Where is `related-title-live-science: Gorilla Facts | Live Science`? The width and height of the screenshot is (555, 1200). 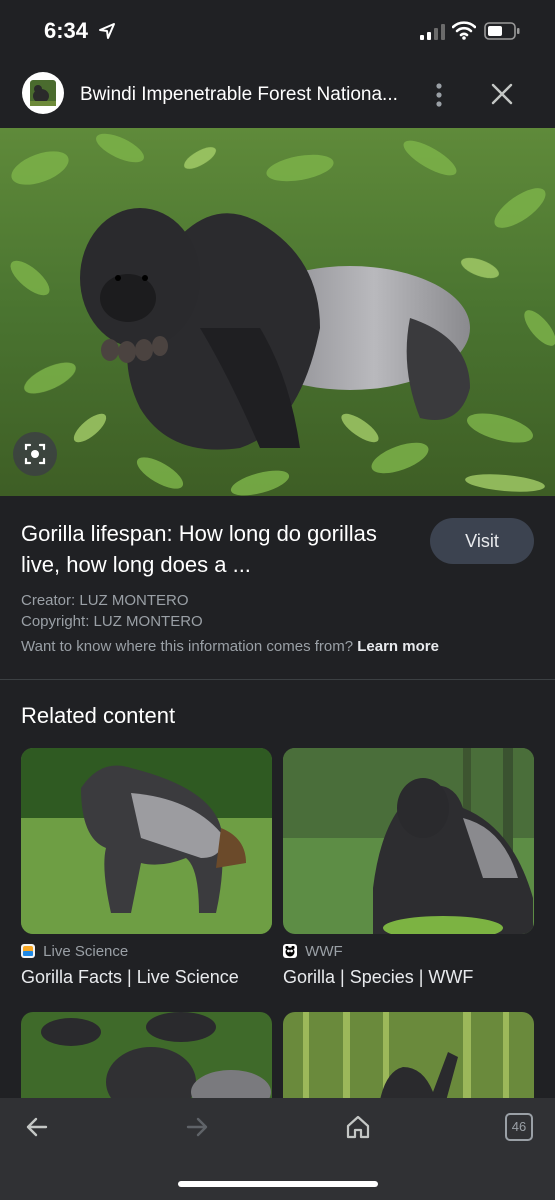 related-title-live-science: Gorilla Facts | Live Science is located at coordinates (130, 977).